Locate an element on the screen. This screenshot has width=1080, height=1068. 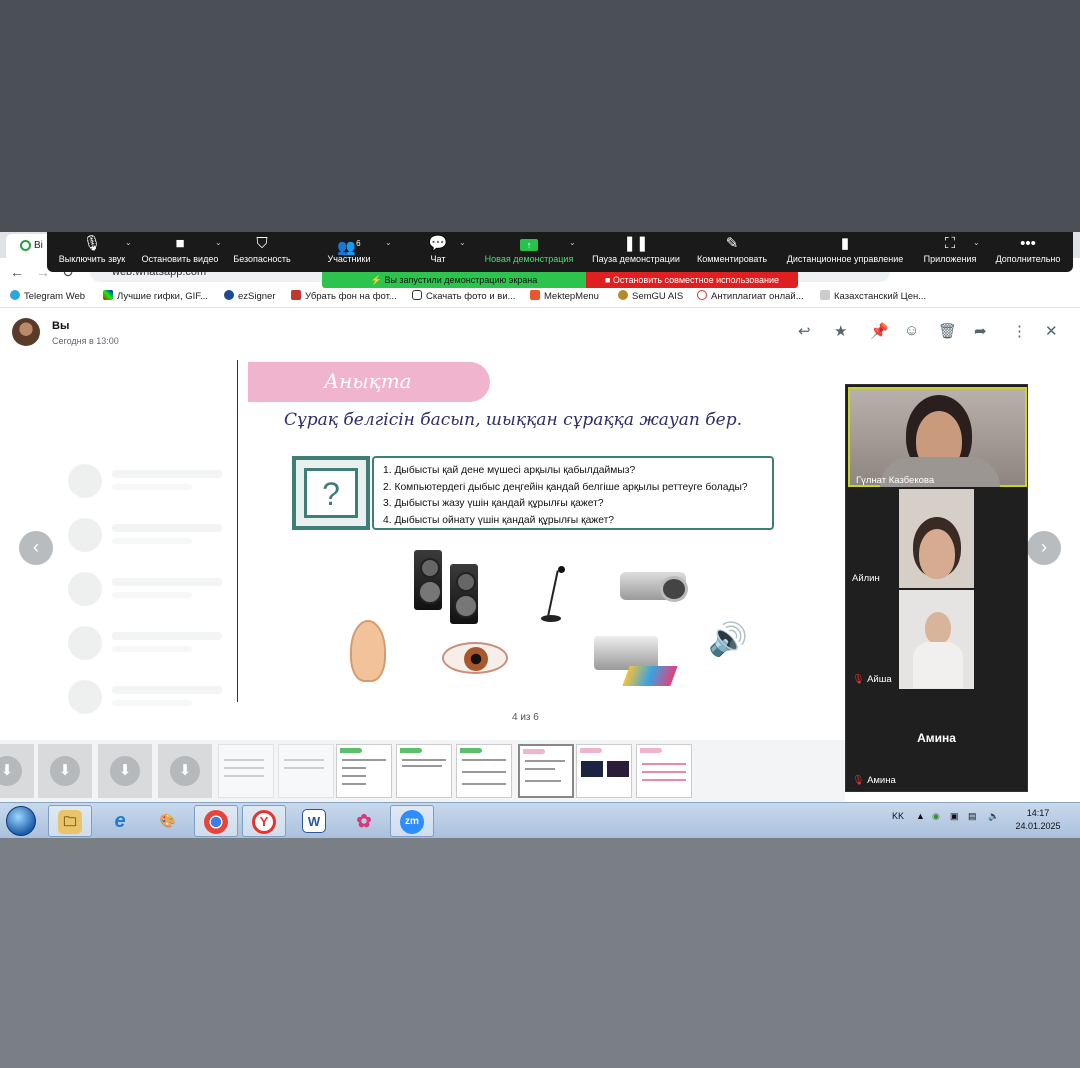
back-icon: ← is located at coordinates (17, 272).